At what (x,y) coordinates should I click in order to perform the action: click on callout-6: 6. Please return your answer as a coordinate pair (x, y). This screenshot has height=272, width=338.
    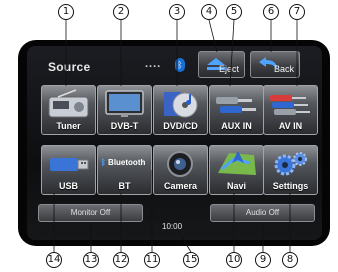
    Looking at the image, I should click on (271, 12).